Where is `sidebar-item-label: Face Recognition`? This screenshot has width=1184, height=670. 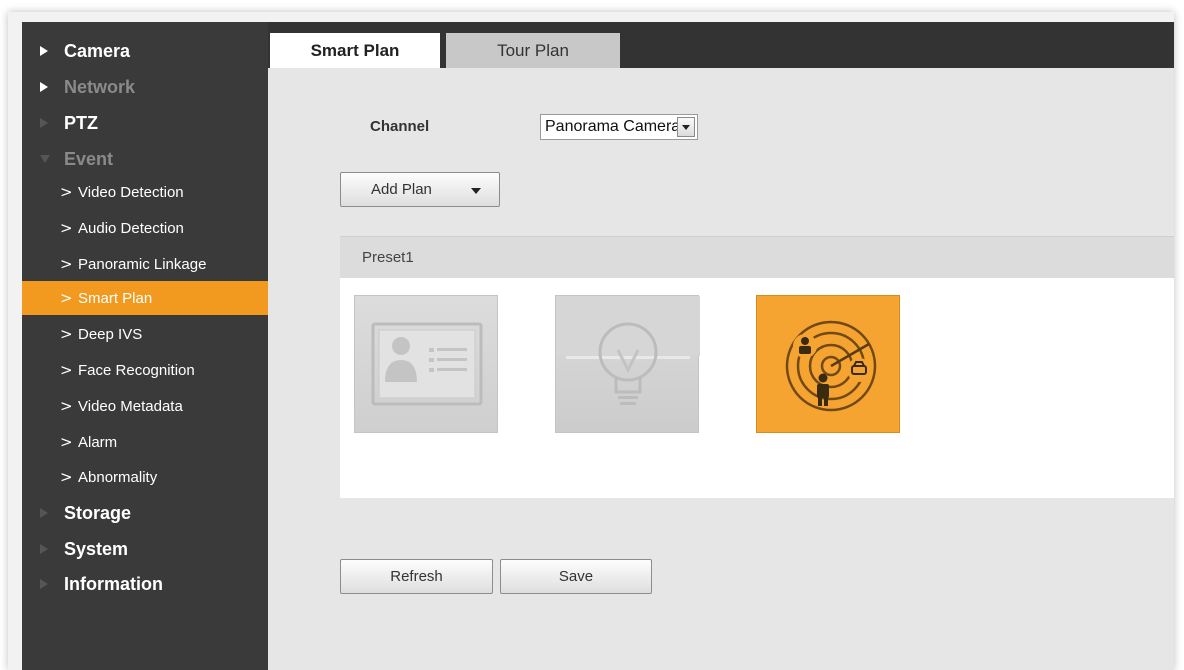 sidebar-item-label: Face Recognition is located at coordinates (136, 370).